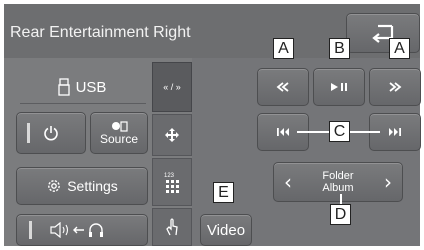 The height and width of the screenshot is (250, 424). I want to click on gear-icon, so click(54, 186).